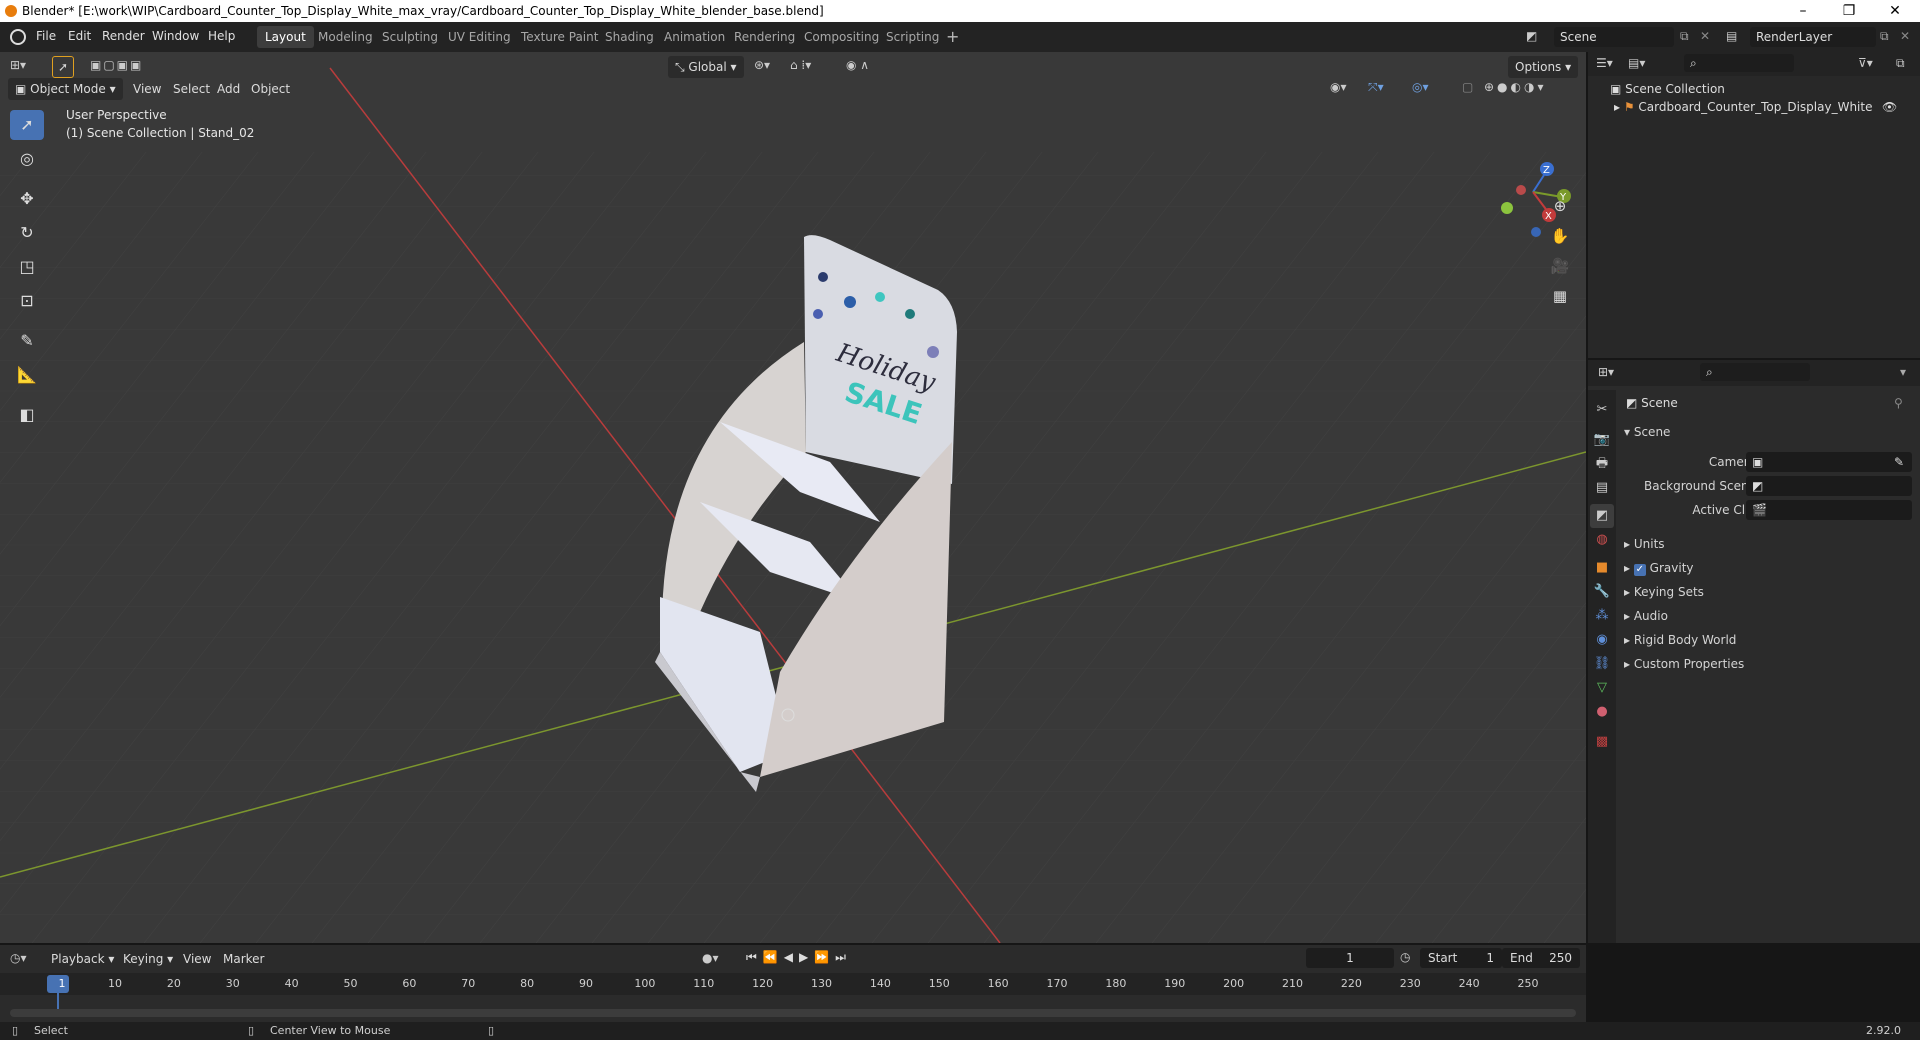 Image resolution: width=1920 pixels, height=1040 pixels. Describe the element at coordinates (1614, 37) in the screenshot. I see `scene-field: Scene` at that location.